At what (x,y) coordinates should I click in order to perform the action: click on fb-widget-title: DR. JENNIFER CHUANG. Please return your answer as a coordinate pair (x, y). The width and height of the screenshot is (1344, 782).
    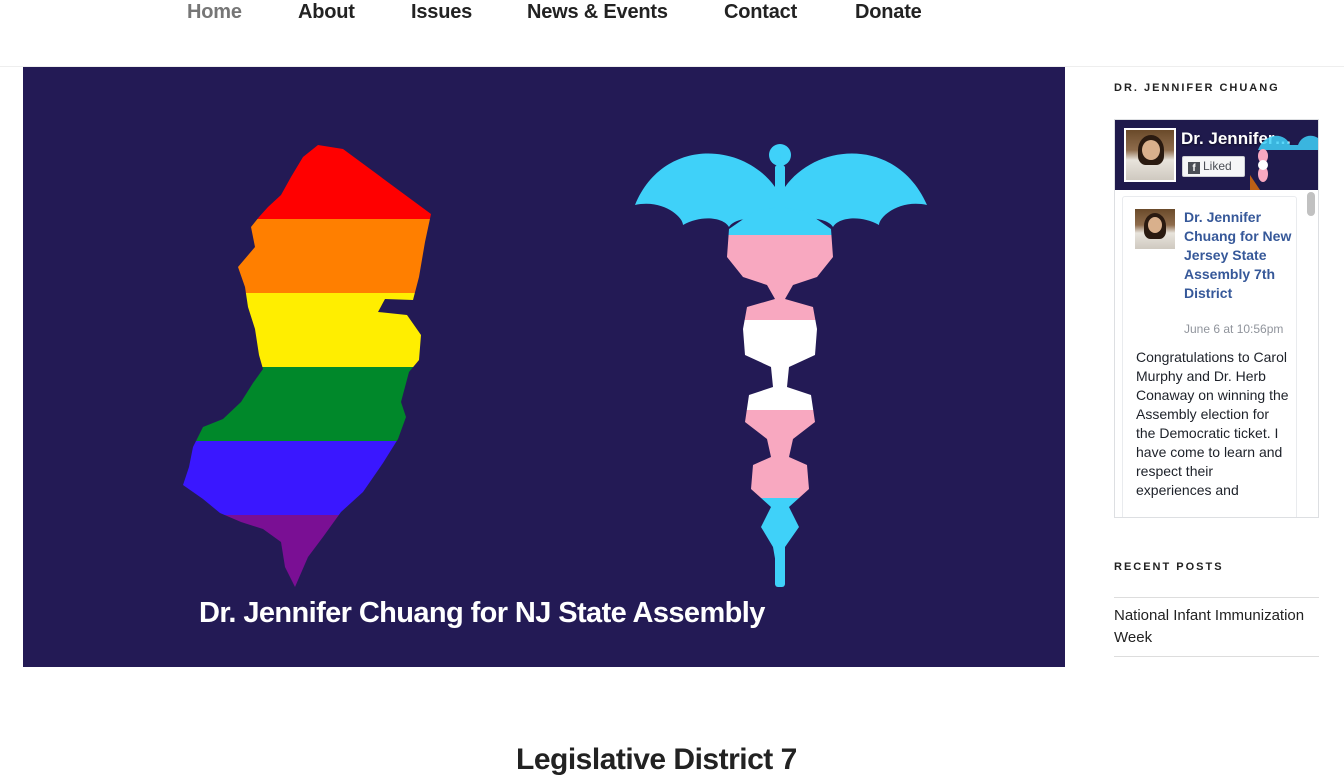
    Looking at the image, I should click on (1197, 88).